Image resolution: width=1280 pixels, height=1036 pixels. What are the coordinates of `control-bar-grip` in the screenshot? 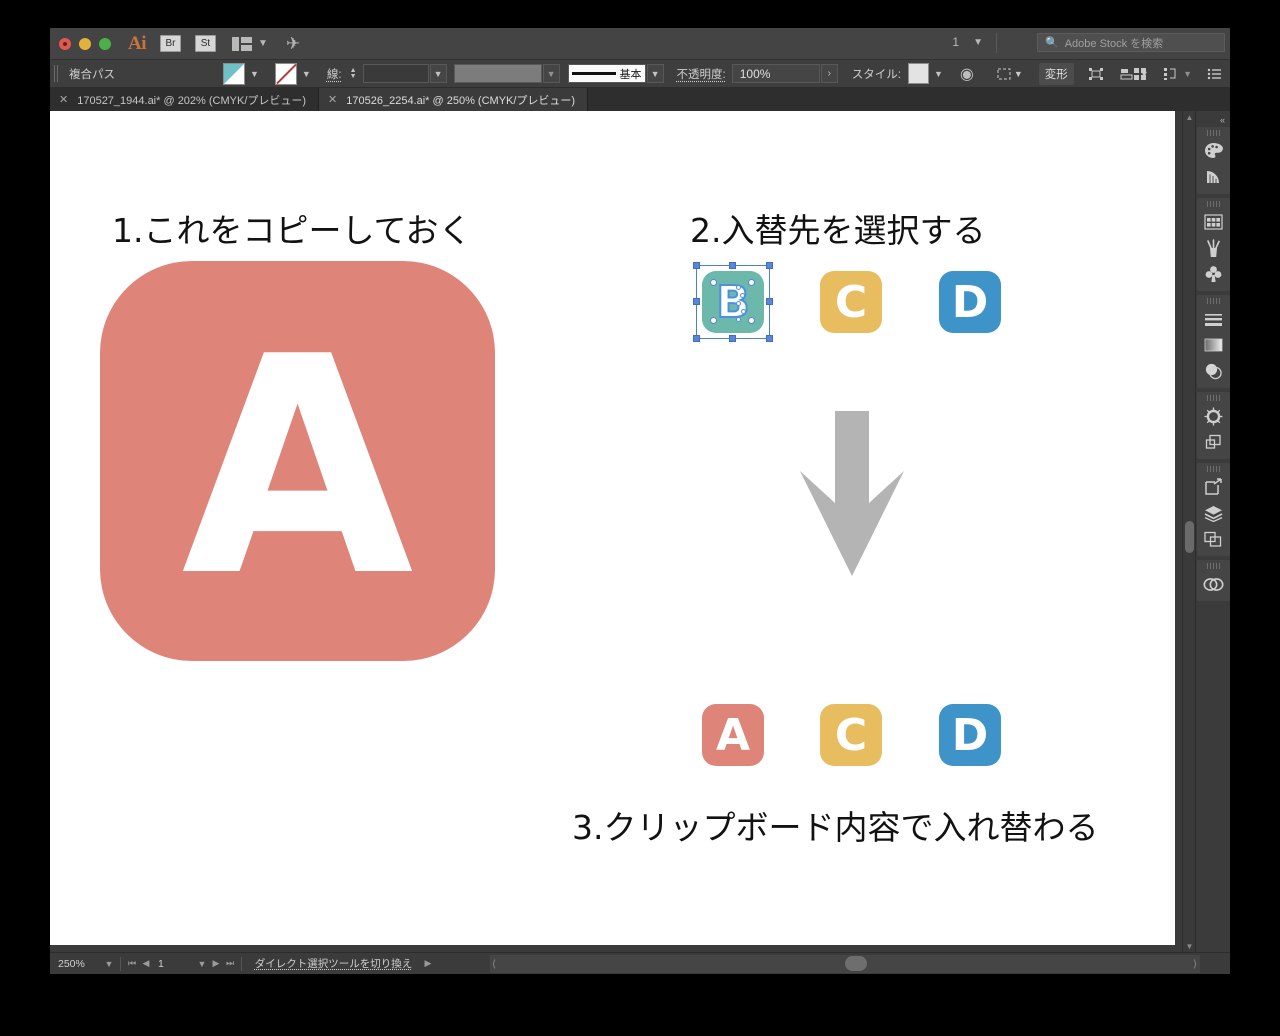 It's located at (56, 73).